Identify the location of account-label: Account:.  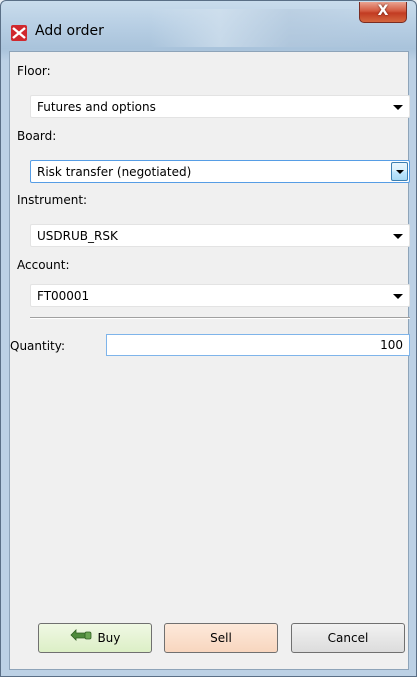
(43, 265).